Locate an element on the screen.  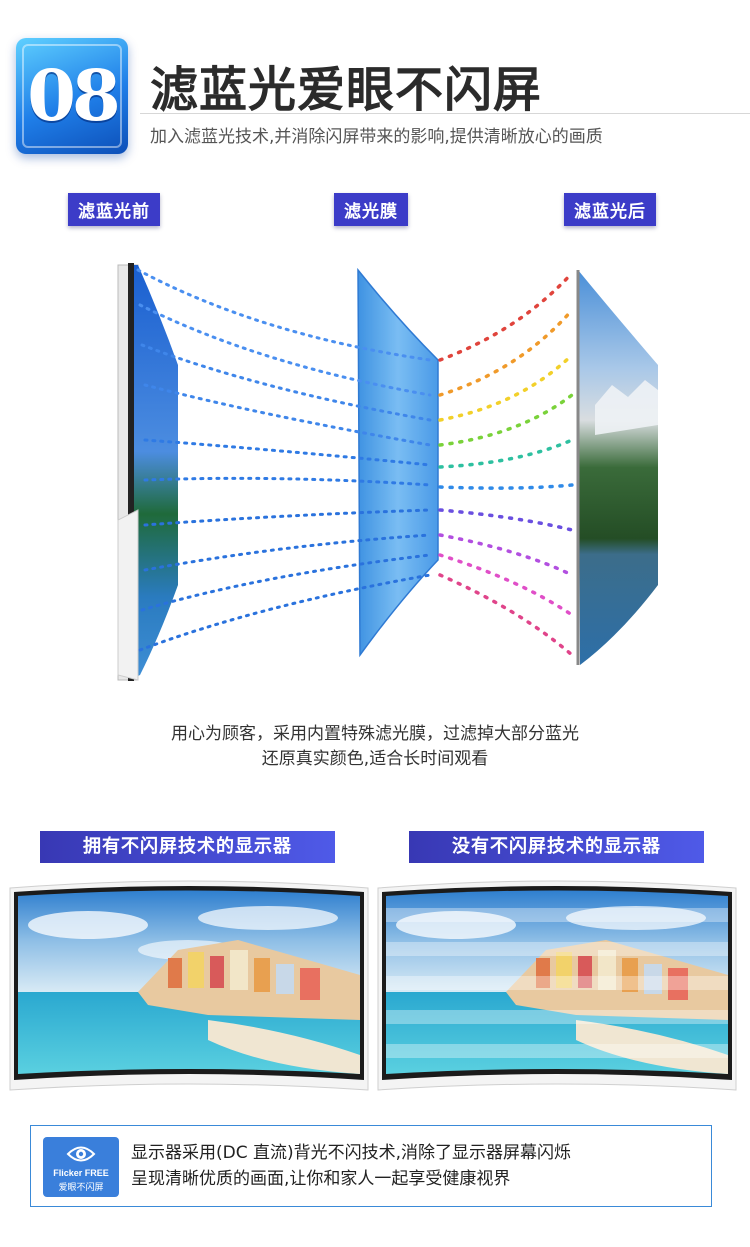
info-line-1: 显示器采用(DC 直流)背光不闪技术,消除了显示器屏幕闪烁 is located at coordinates (351, 1153).